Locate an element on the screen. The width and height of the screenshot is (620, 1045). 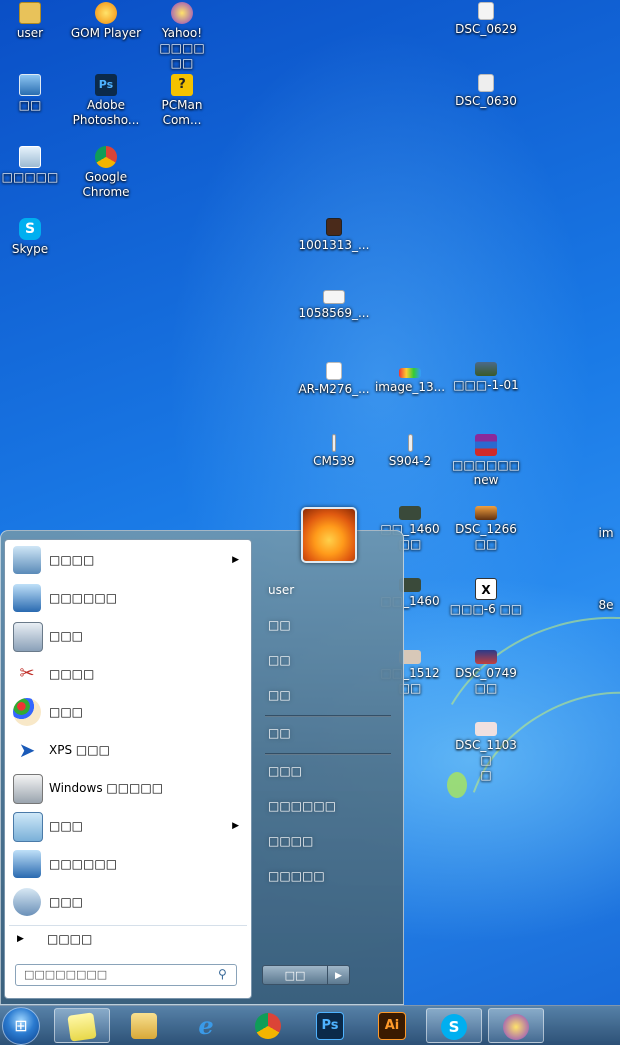
desktop-icon-winrar-new: □□□□□□ new is located at coordinates (486, 461).